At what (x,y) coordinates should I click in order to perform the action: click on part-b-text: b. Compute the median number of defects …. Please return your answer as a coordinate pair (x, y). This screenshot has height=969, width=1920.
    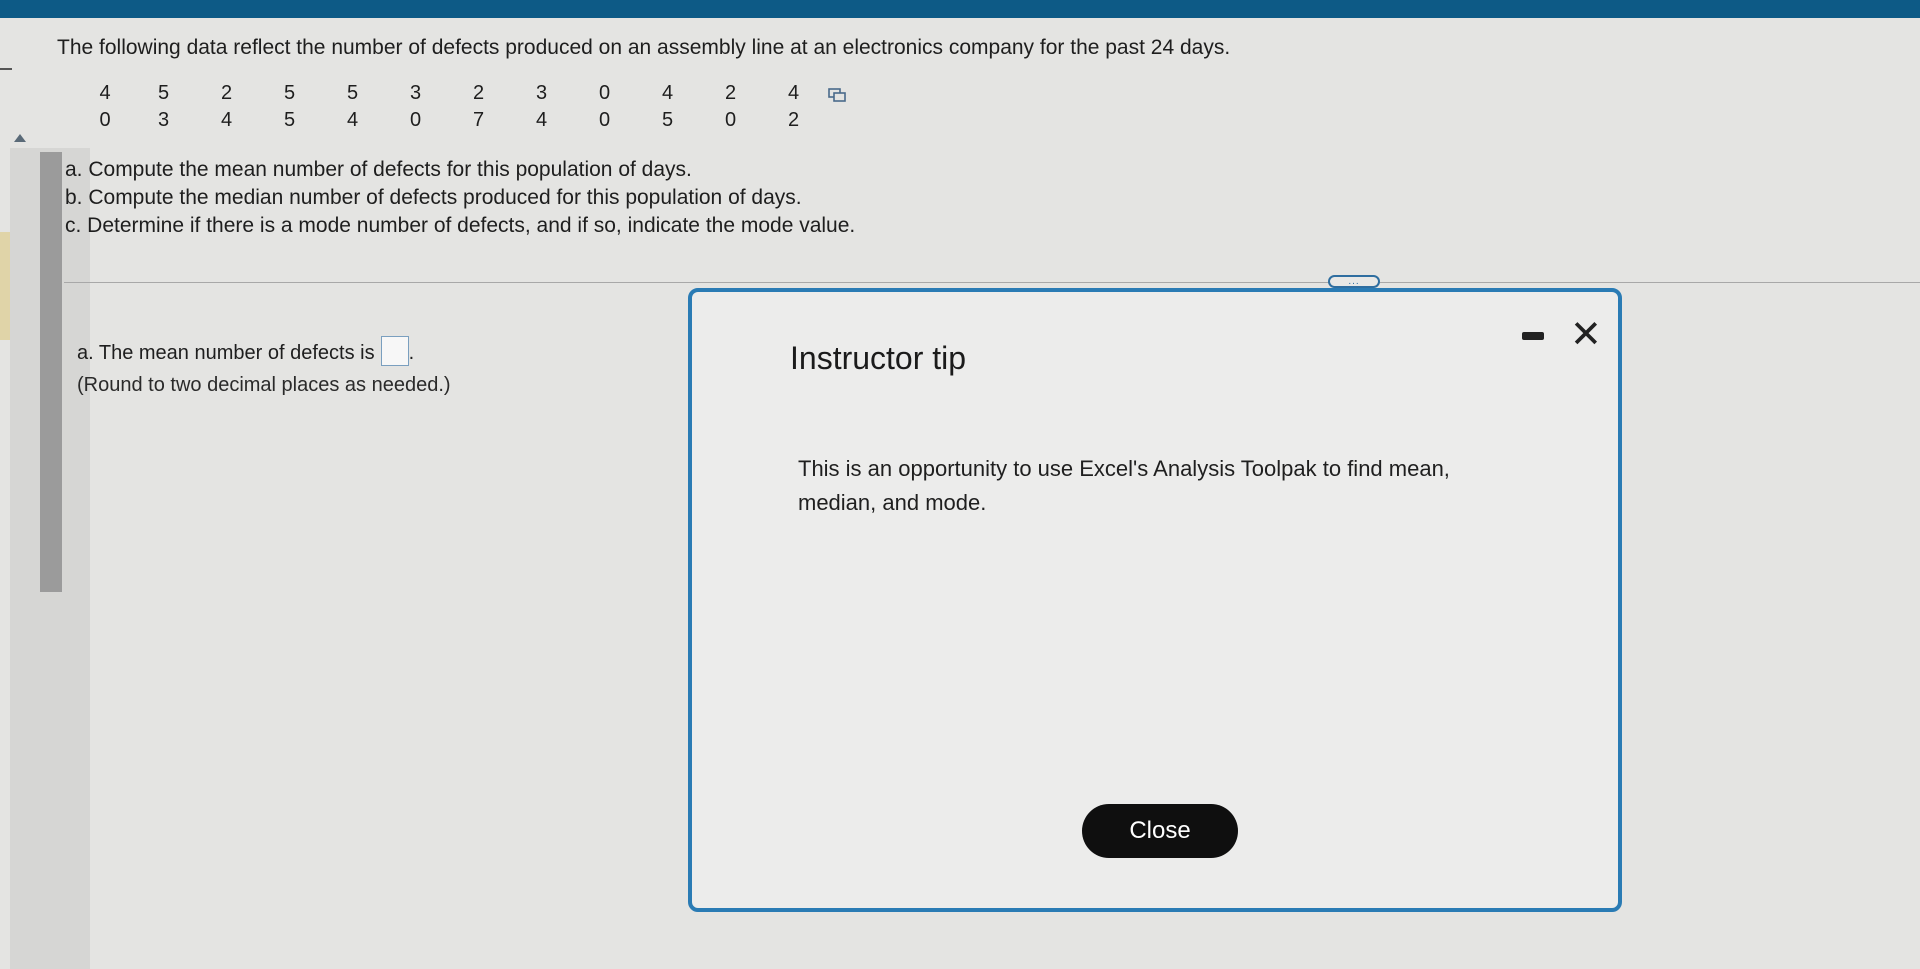
    Looking at the image, I should click on (433, 197).